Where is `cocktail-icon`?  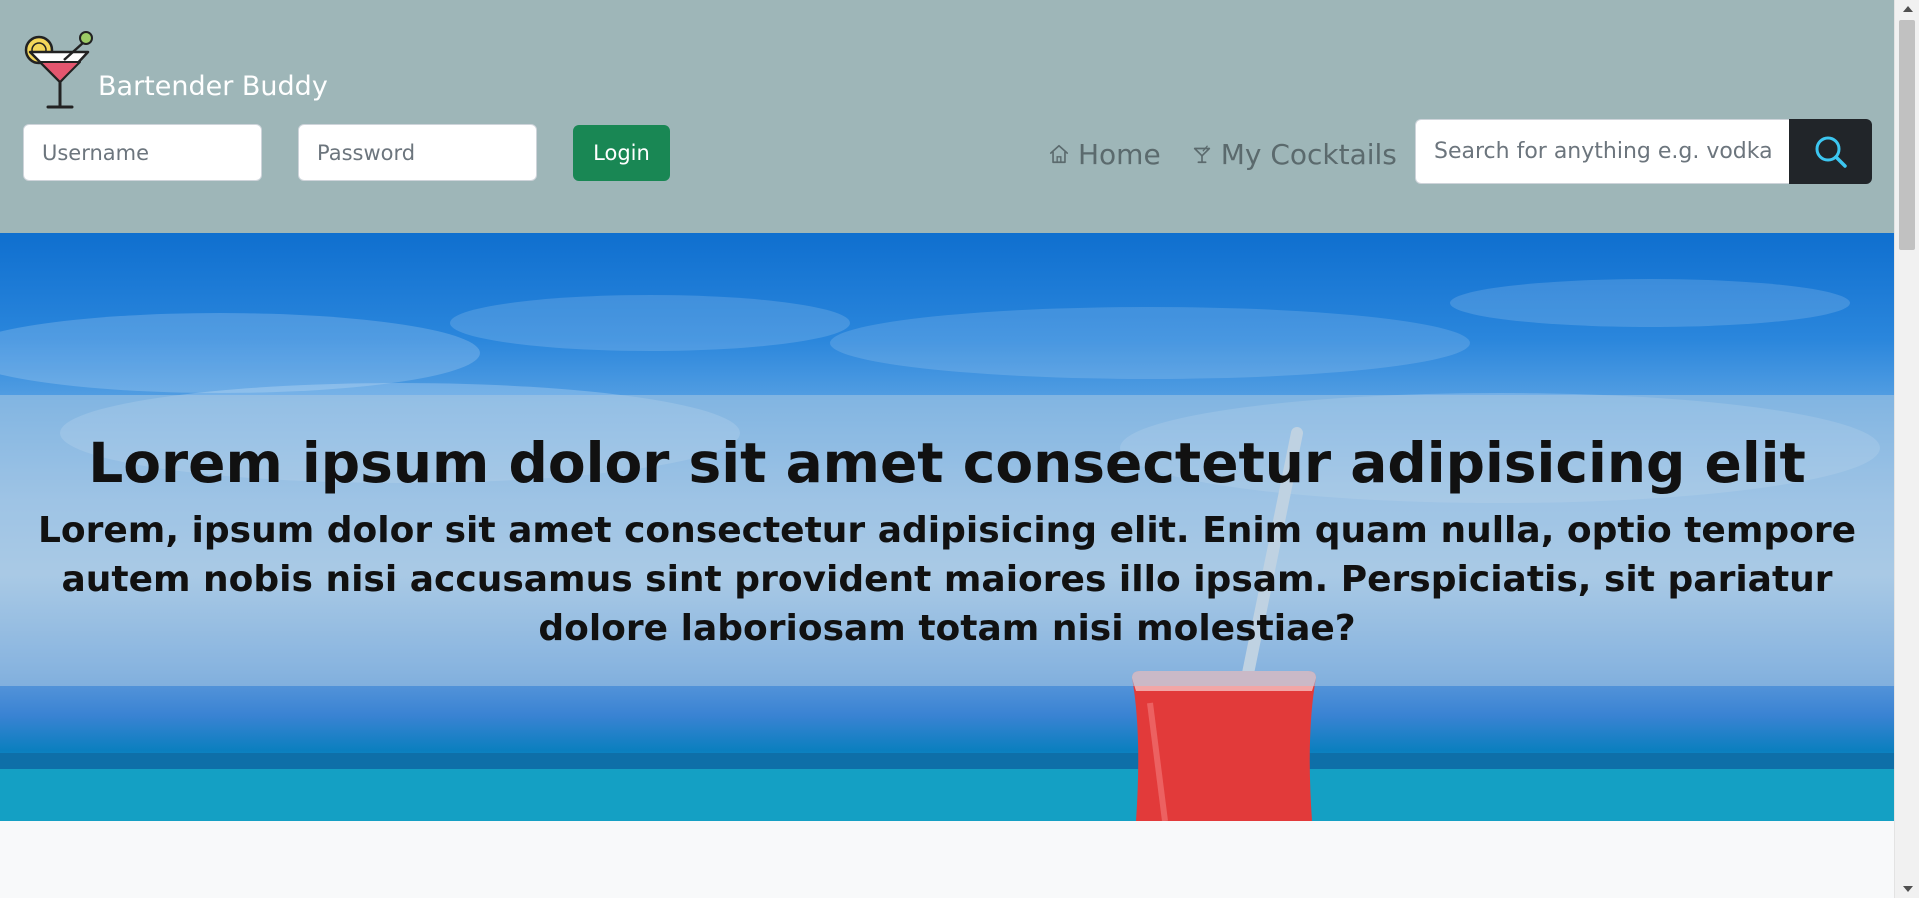
cocktail-icon is located at coordinates (1201, 154).